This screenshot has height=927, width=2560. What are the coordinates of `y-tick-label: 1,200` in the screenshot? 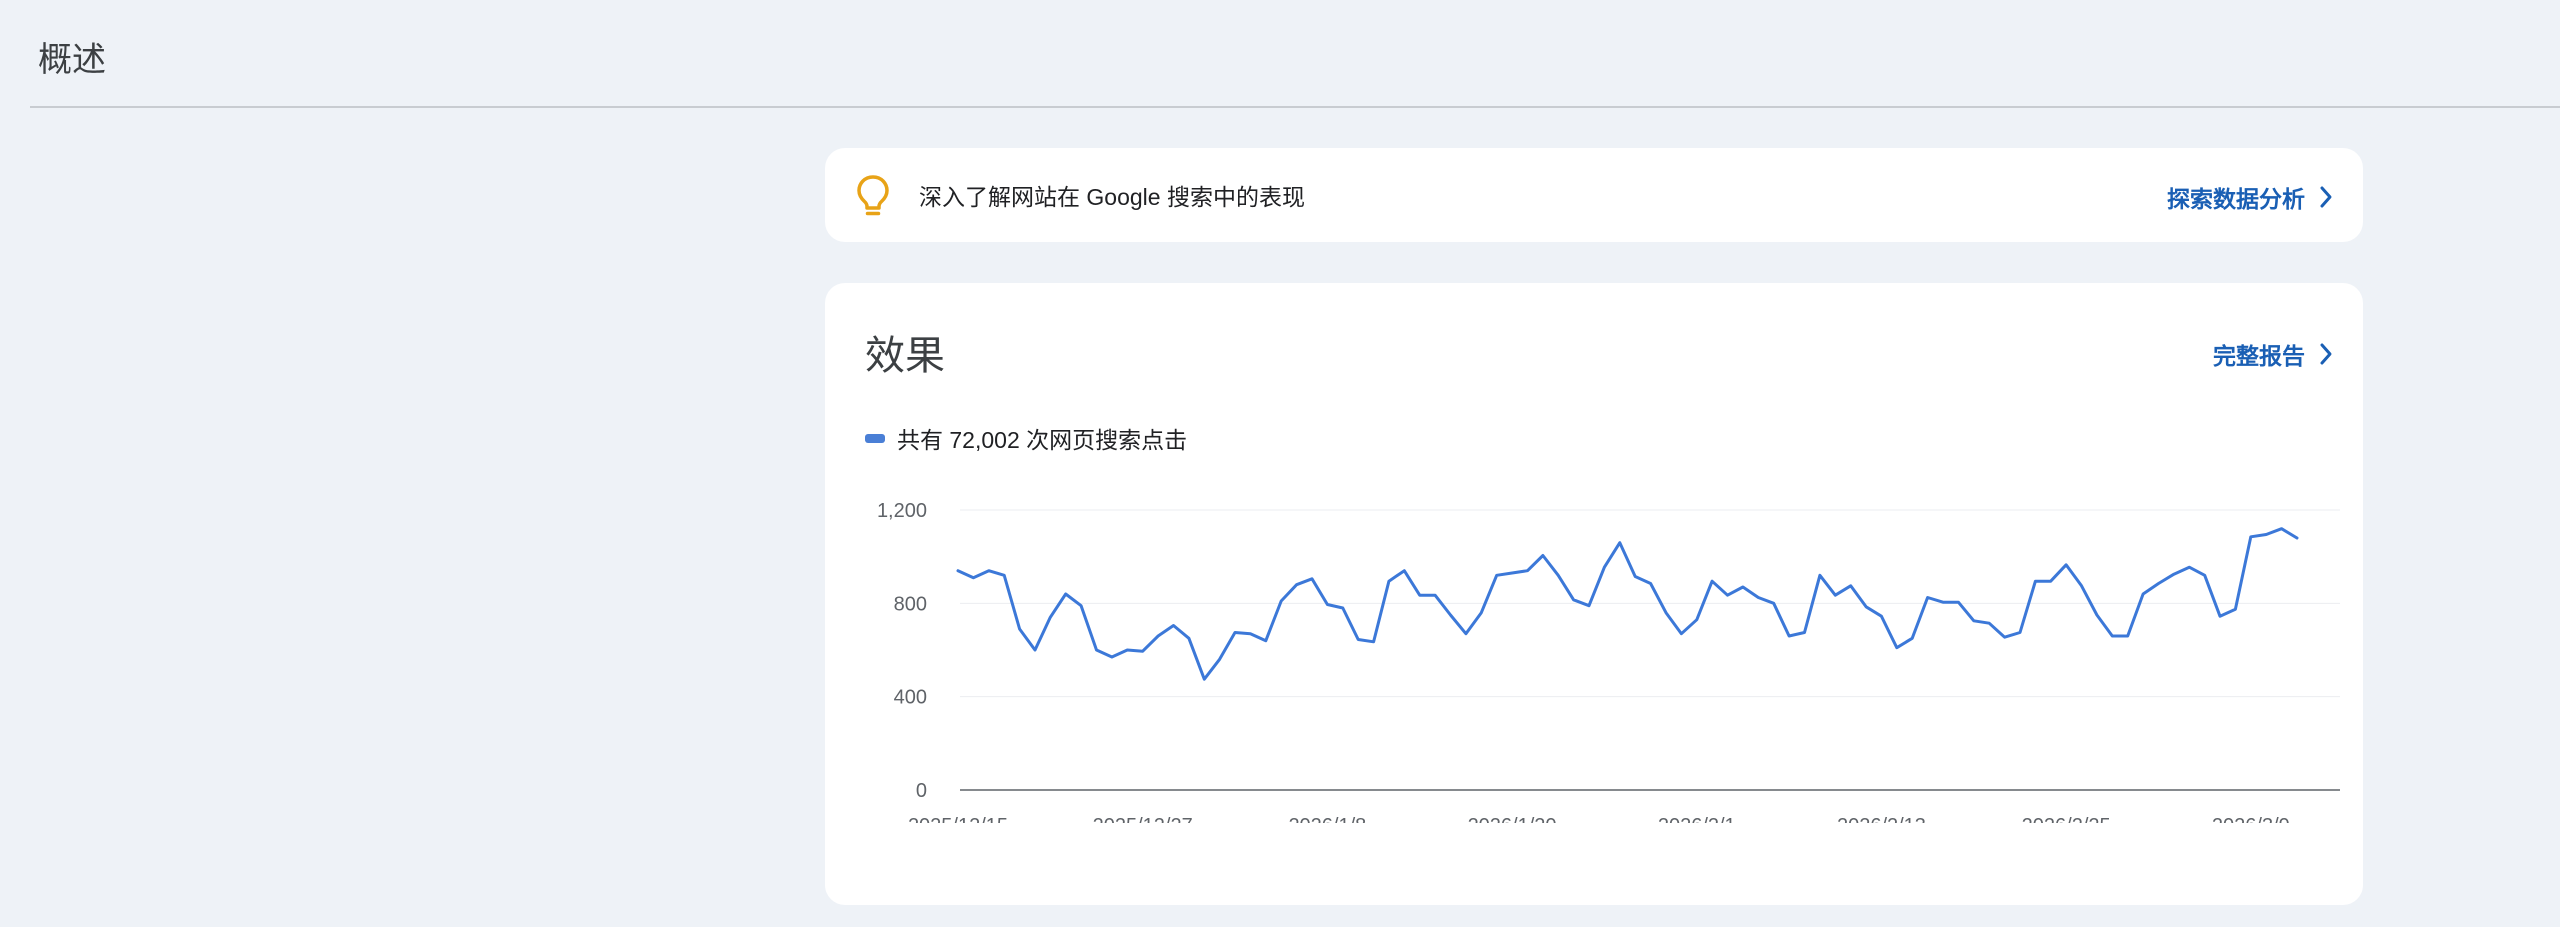 It's located at (902, 511).